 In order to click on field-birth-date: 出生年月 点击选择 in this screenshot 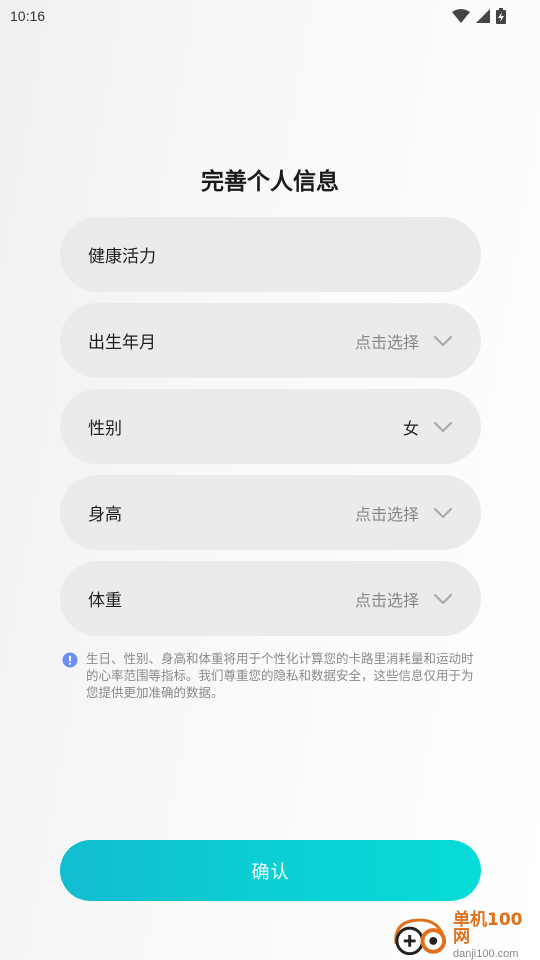, I will do `click(270, 340)`.